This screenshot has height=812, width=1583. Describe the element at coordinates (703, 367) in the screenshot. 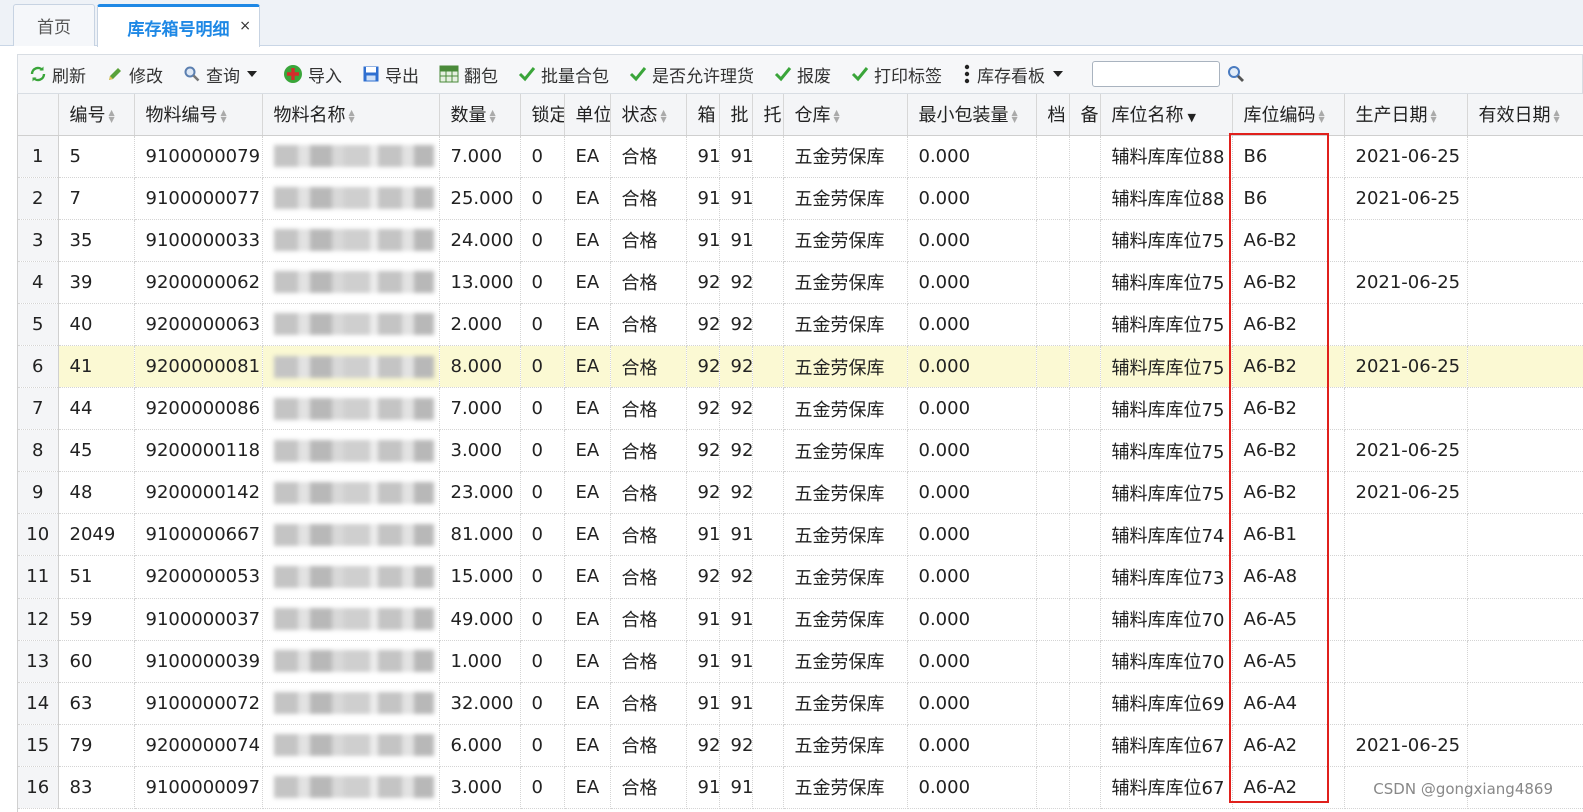

I see `cell-box: 92` at that location.